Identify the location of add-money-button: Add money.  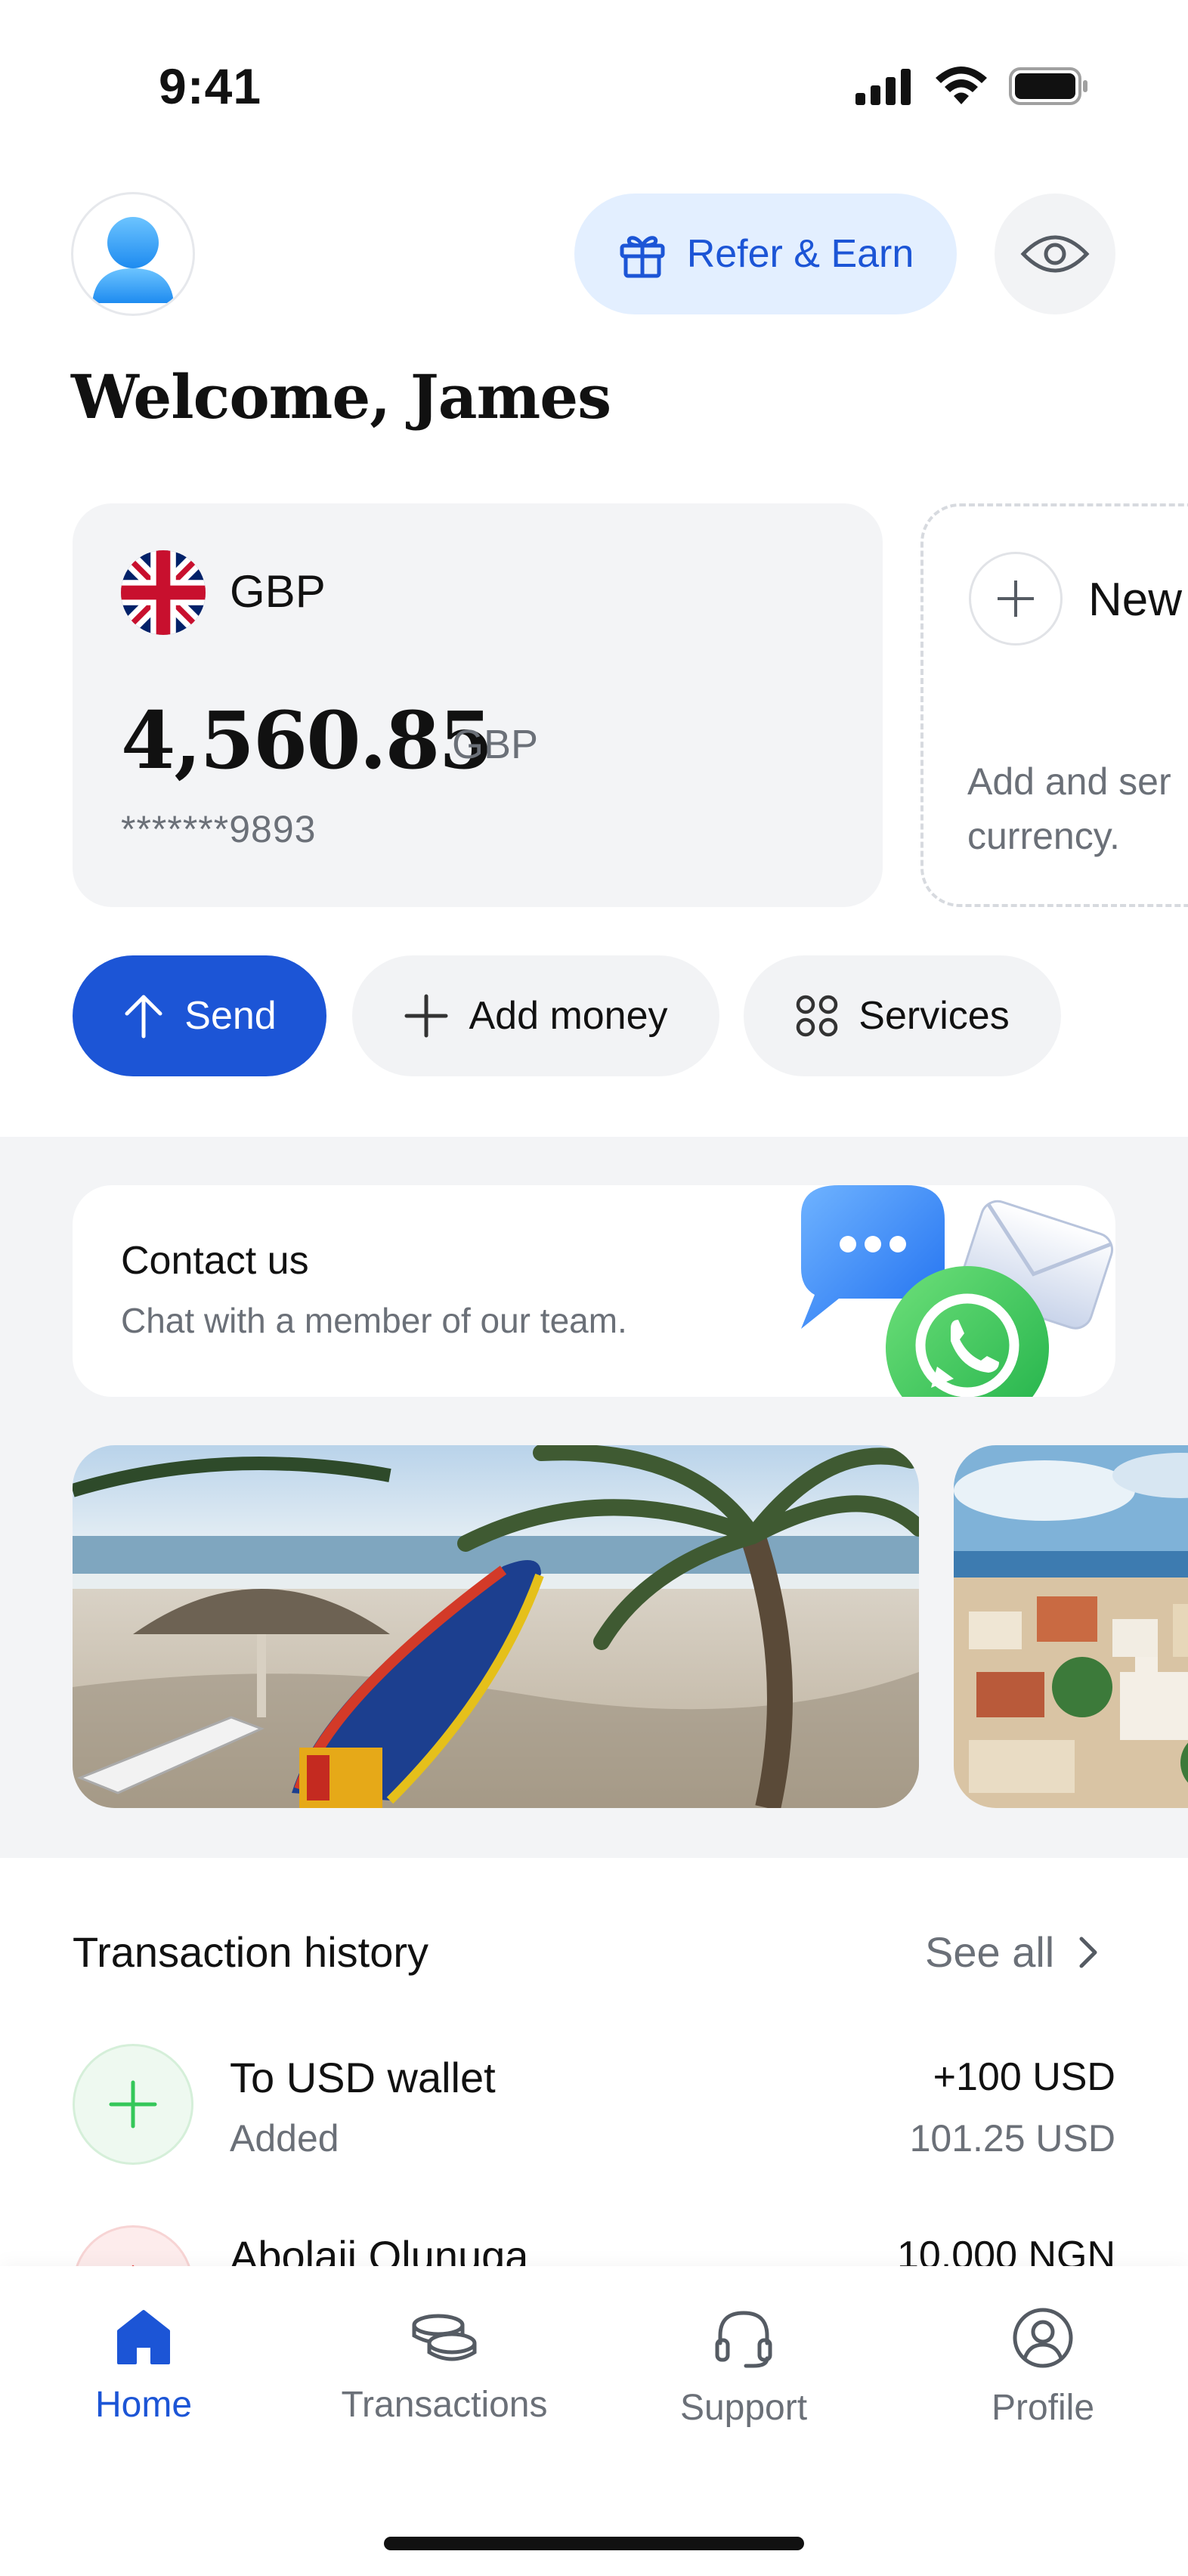
(535, 1015).